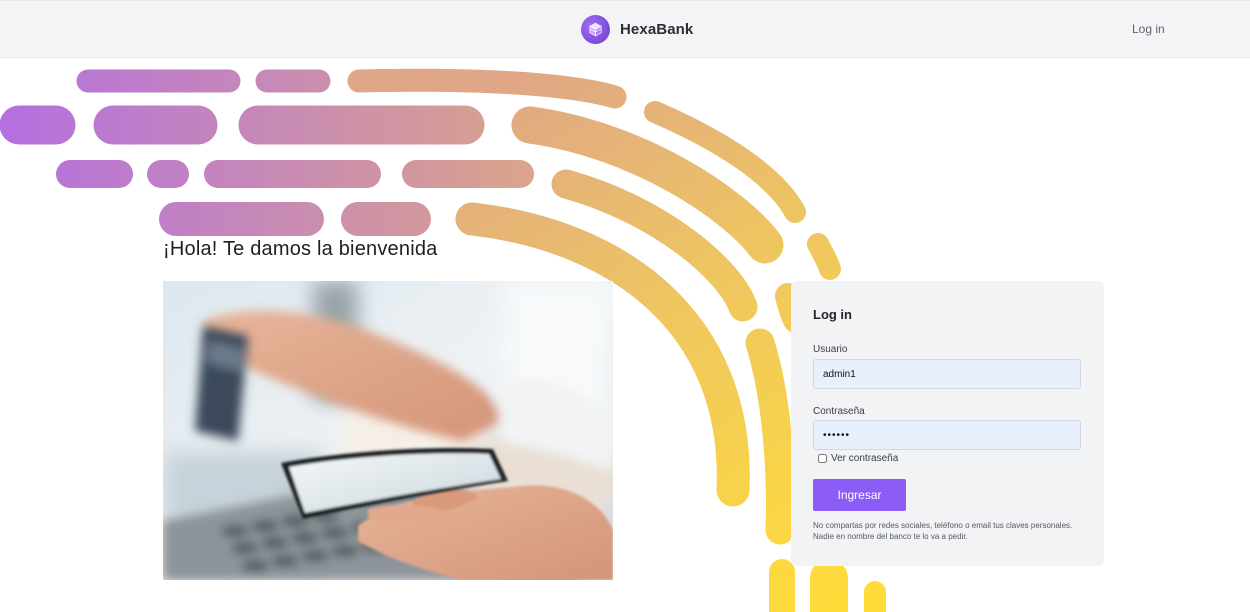 The image size is (1250, 612). What do you see at coordinates (822, 458) in the screenshot?
I see `show-password-checkbox` at bounding box center [822, 458].